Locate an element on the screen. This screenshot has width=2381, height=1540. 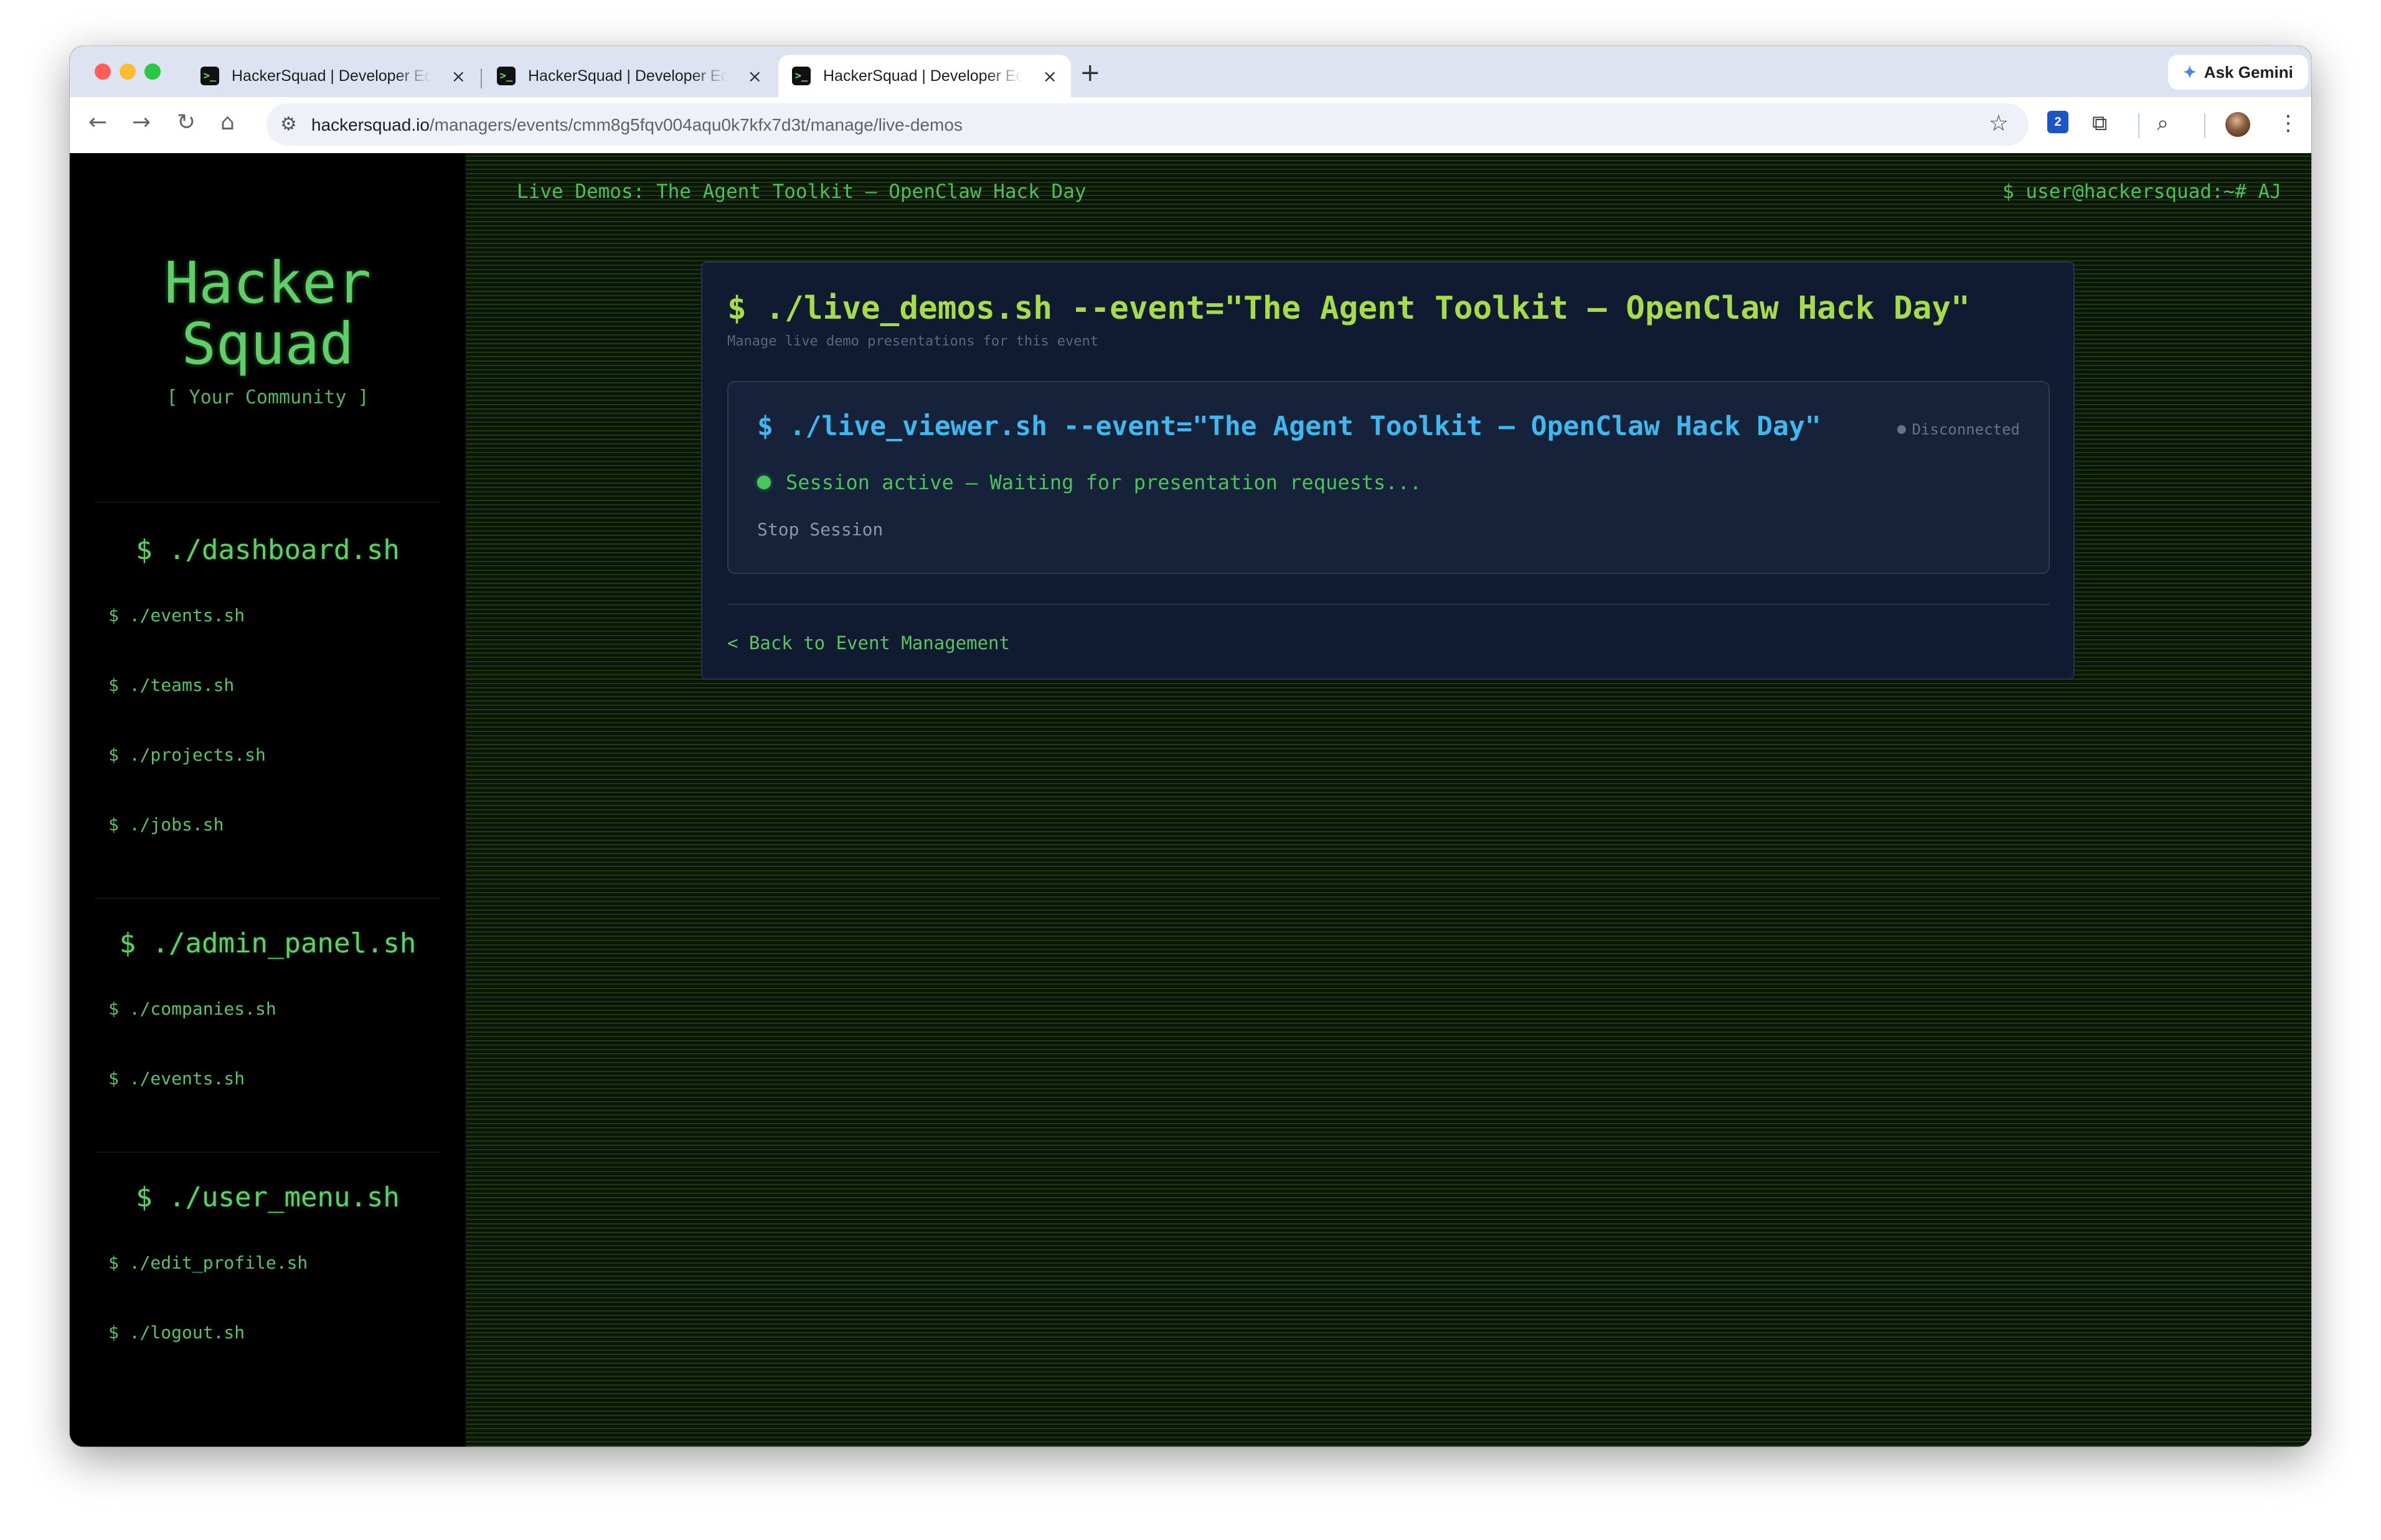
browser-tab-1: >_ HackerSquad | Developer Ecosystem × is located at coordinates (333, 76).